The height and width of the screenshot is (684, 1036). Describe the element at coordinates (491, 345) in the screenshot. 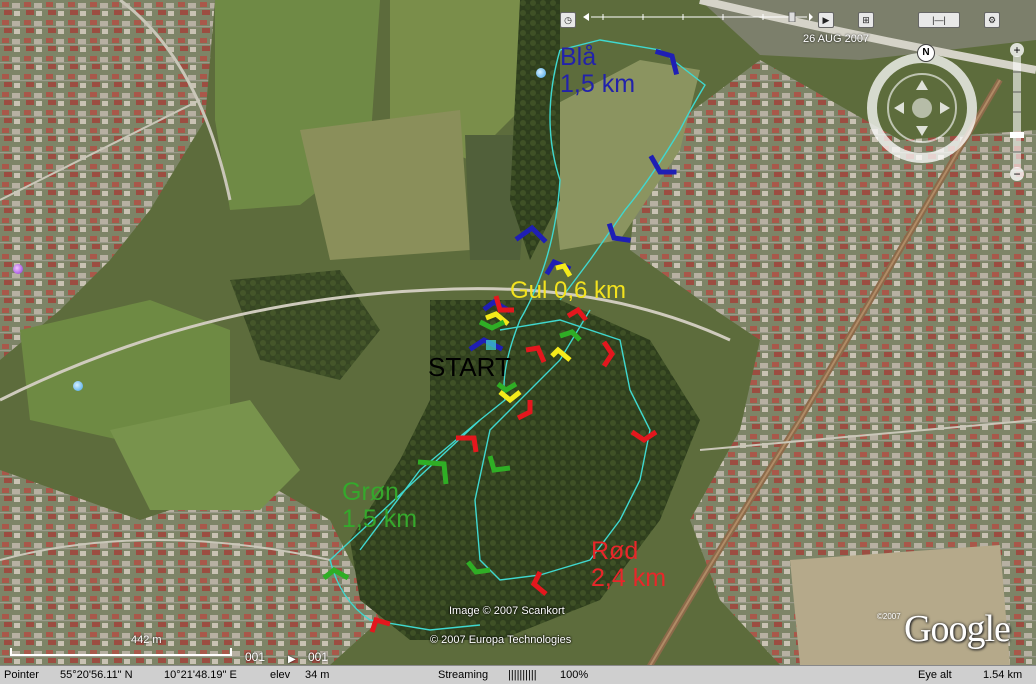

I see `start-marker` at that location.